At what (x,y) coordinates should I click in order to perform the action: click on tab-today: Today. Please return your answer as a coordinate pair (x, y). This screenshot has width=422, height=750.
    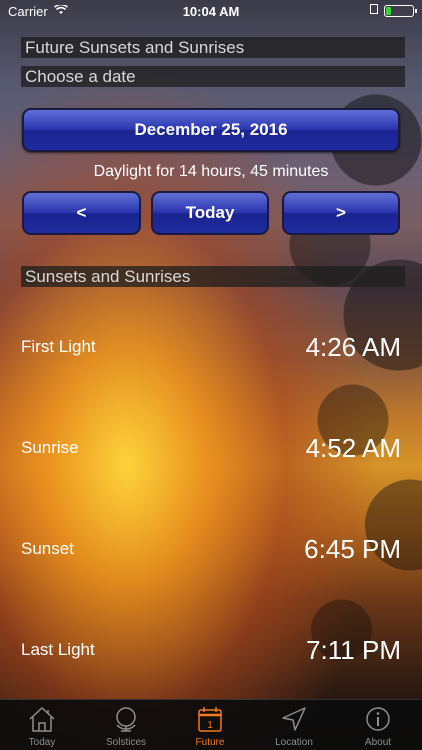
    Looking at the image, I should click on (42, 725).